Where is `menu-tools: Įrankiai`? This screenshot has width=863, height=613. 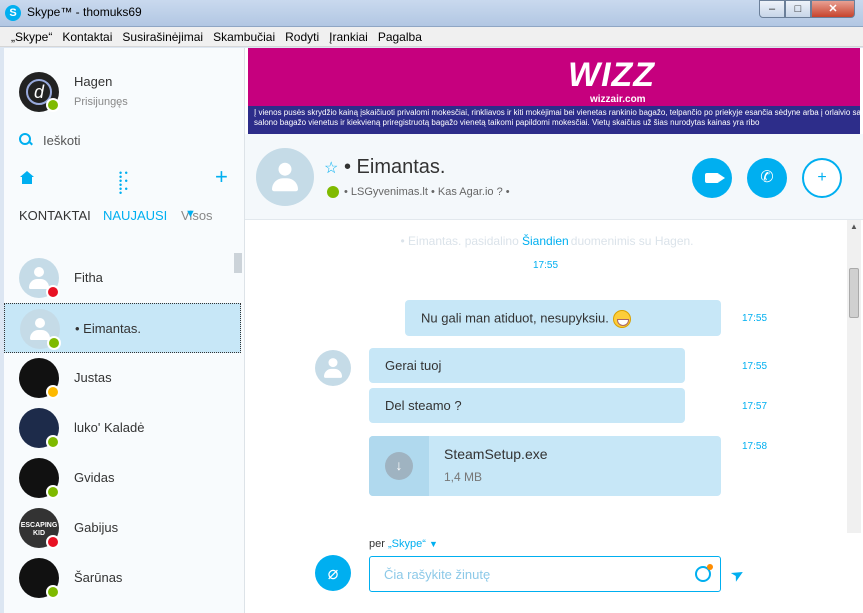 menu-tools: Įrankiai is located at coordinates (348, 37).